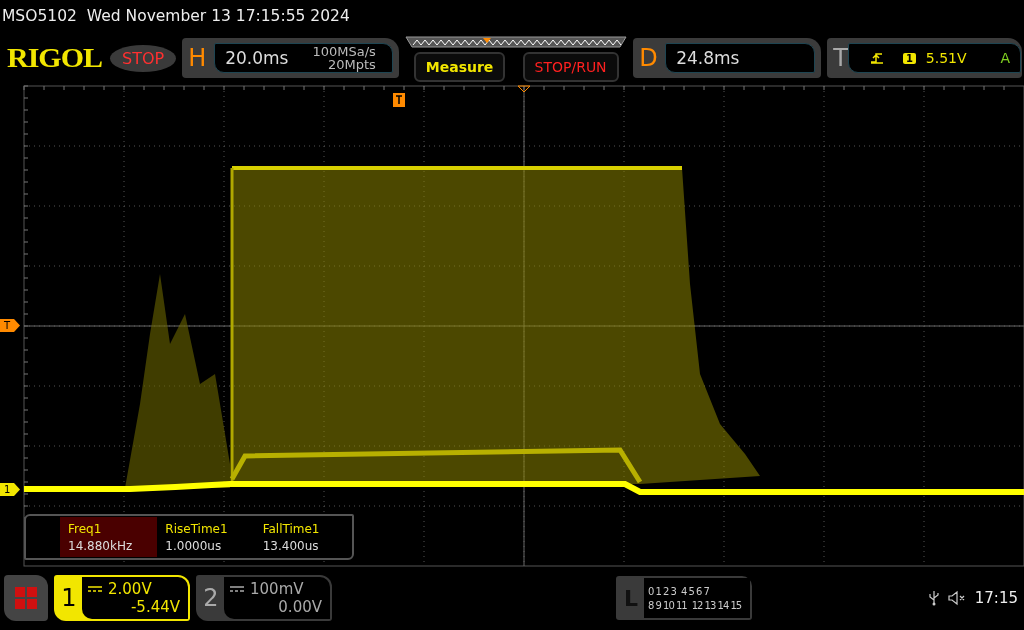 The image size is (1024, 630). Describe the element at coordinates (206, 537) in the screenshot. I see `measurement-item: RiseTime1 1.0000us` at that location.